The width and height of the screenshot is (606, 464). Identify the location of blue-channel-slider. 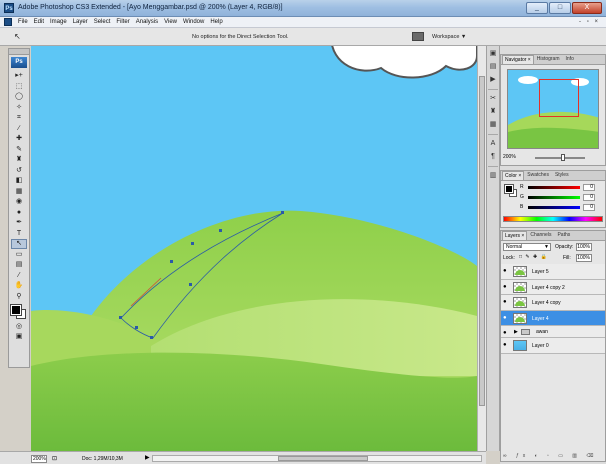
(554, 207).